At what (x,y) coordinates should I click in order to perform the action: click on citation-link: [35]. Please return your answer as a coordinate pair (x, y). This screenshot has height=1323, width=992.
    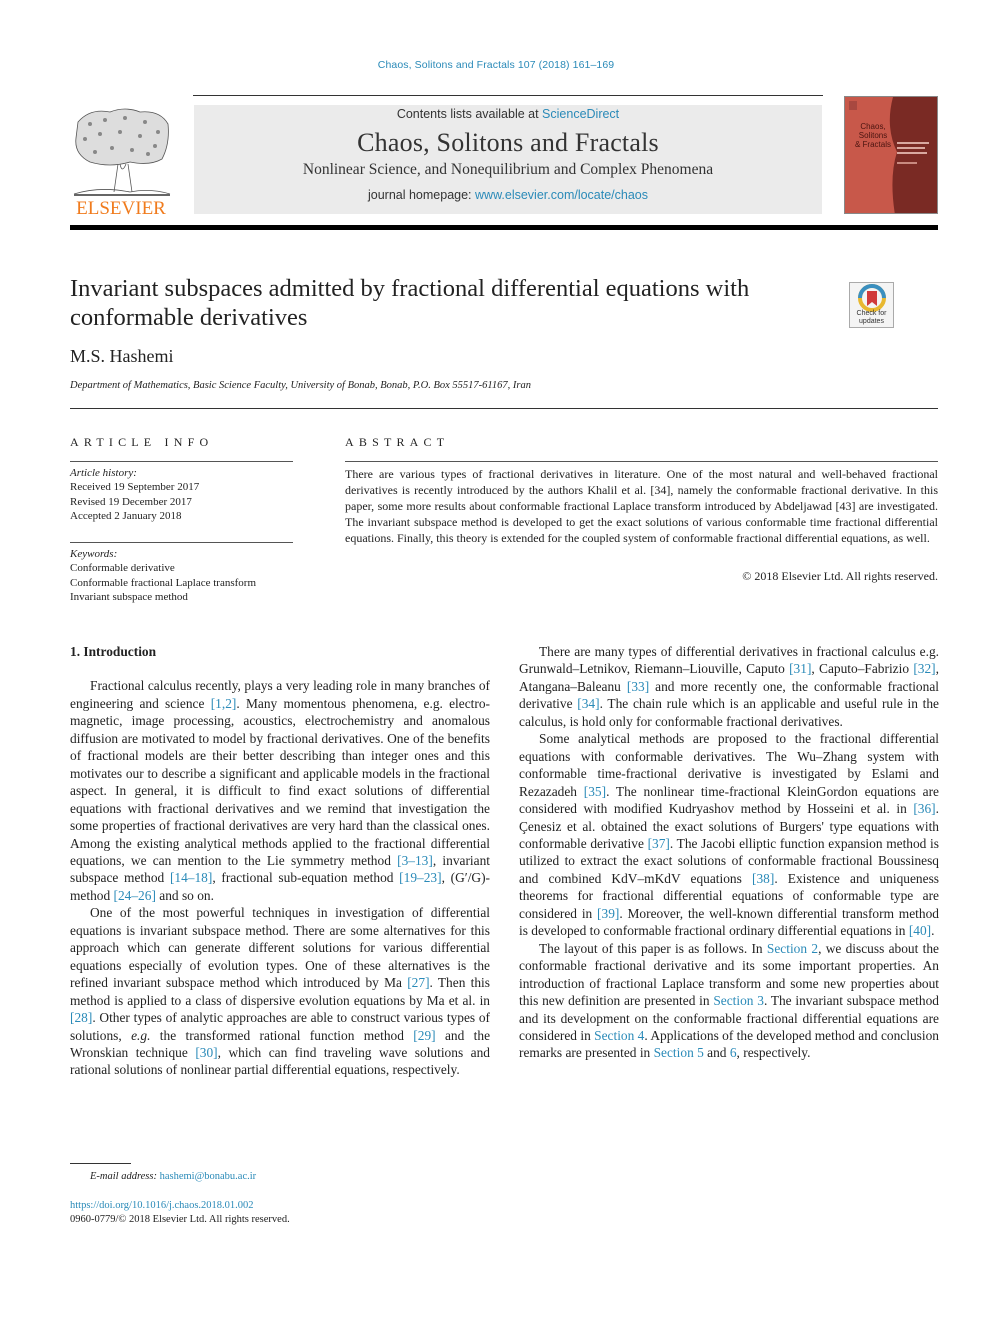
    Looking at the image, I should click on (595, 791).